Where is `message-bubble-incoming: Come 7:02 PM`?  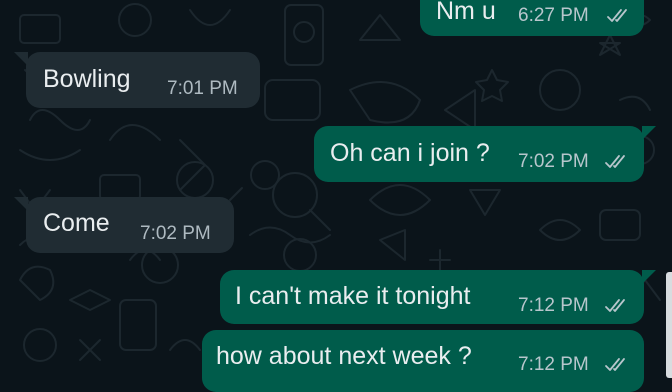
message-bubble-incoming: Come 7:02 PM is located at coordinates (124, 225).